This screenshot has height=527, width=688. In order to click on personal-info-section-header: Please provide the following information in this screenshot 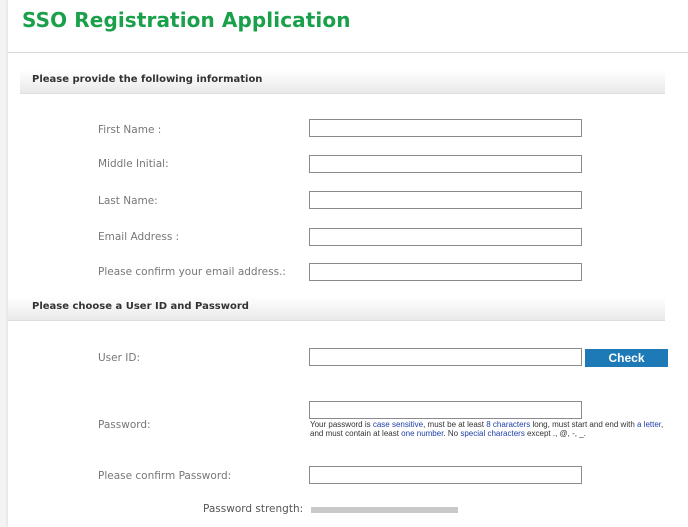, I will do `click(342, 82)`.